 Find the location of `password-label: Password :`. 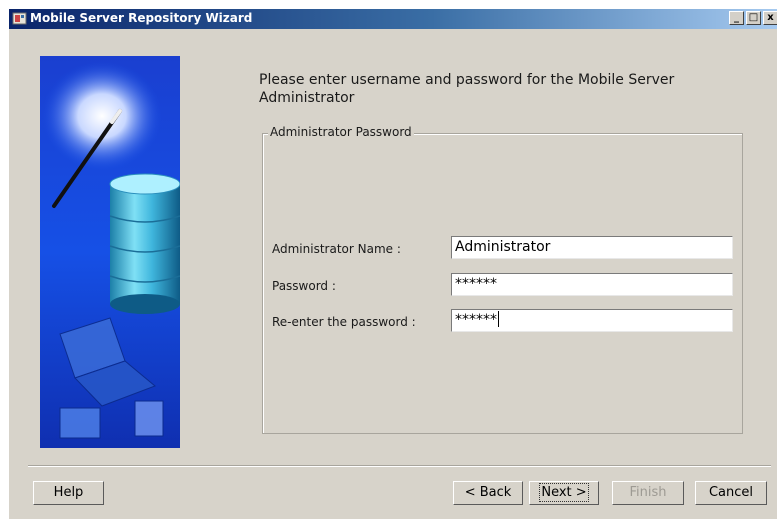

password-label: Password : is located at coordinates (304, 286).